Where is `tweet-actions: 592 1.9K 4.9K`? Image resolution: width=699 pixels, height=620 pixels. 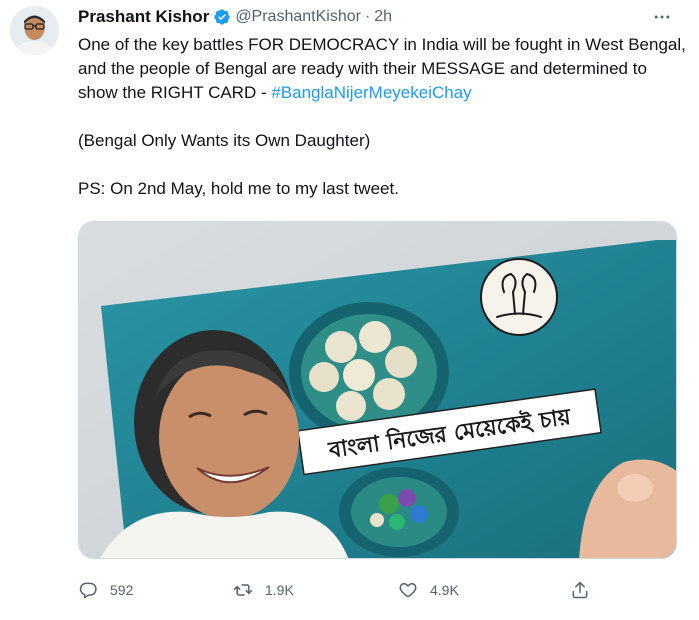 tweet-actions: 592 1.9K 4.9K is located at coordinates (348, 590).